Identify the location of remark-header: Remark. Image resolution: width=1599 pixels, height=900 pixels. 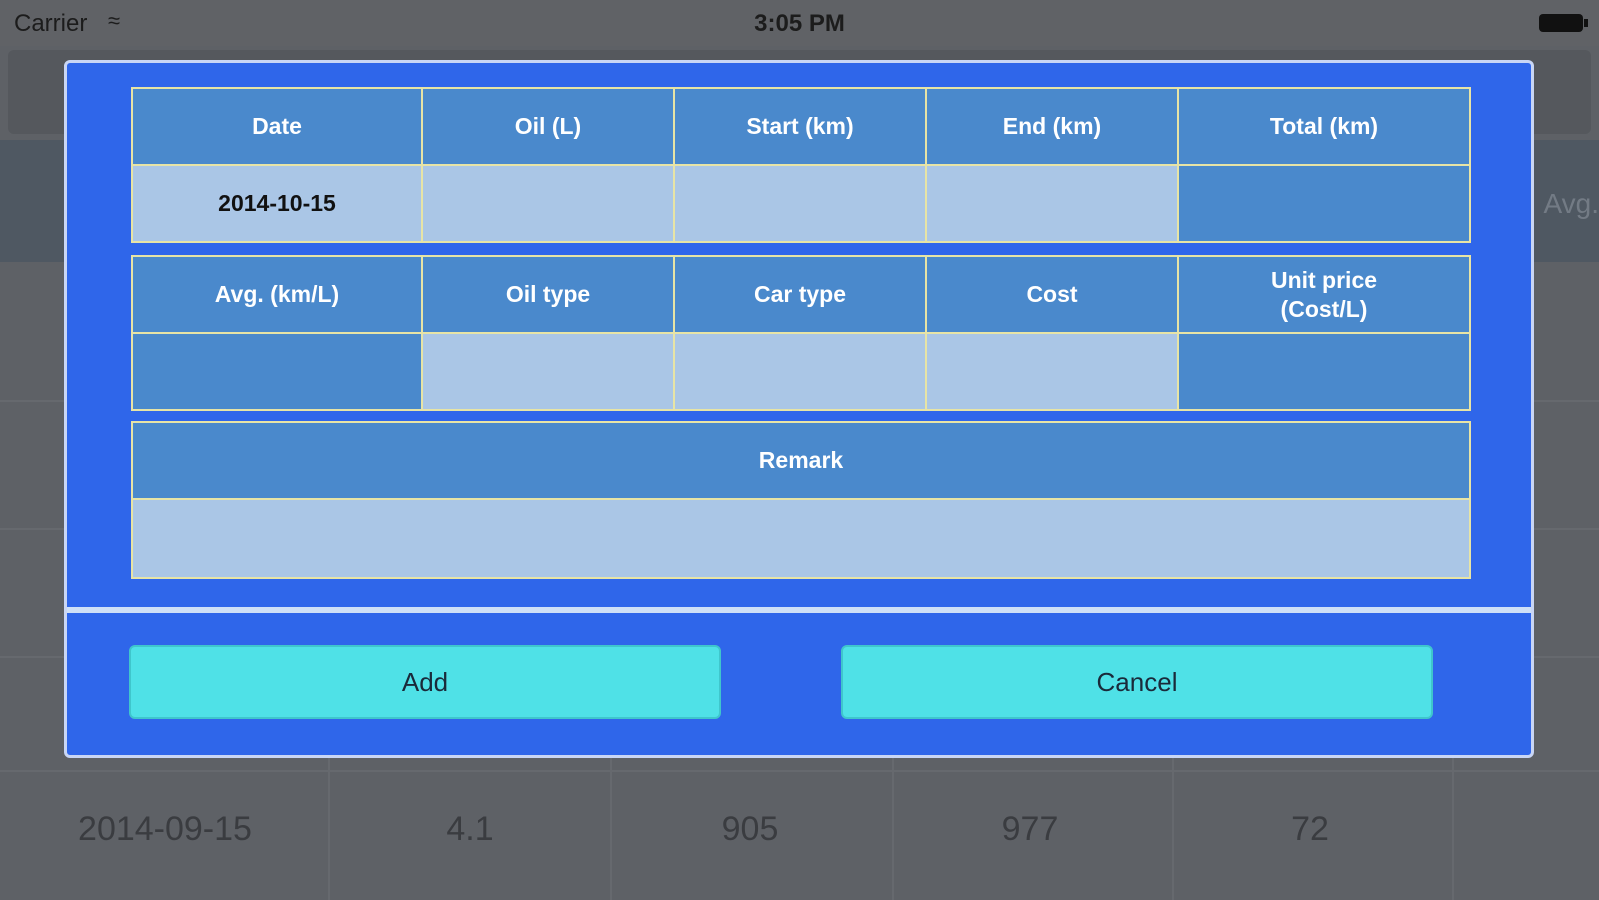
(801, 460).